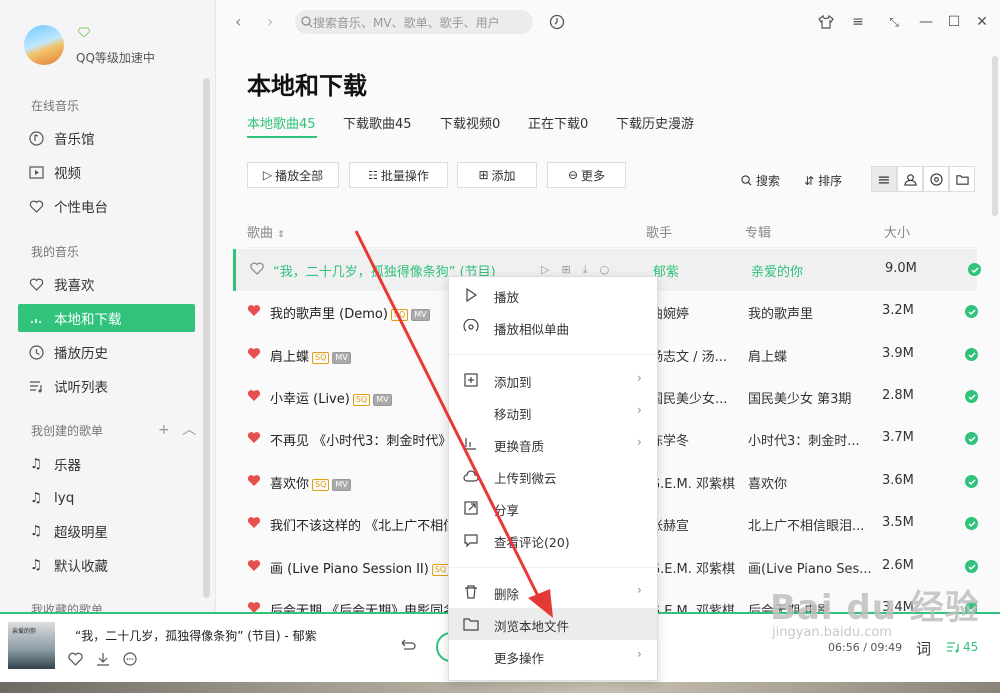  I want to click on play-all-button: ▷ 播放全部, so click(293, 175).